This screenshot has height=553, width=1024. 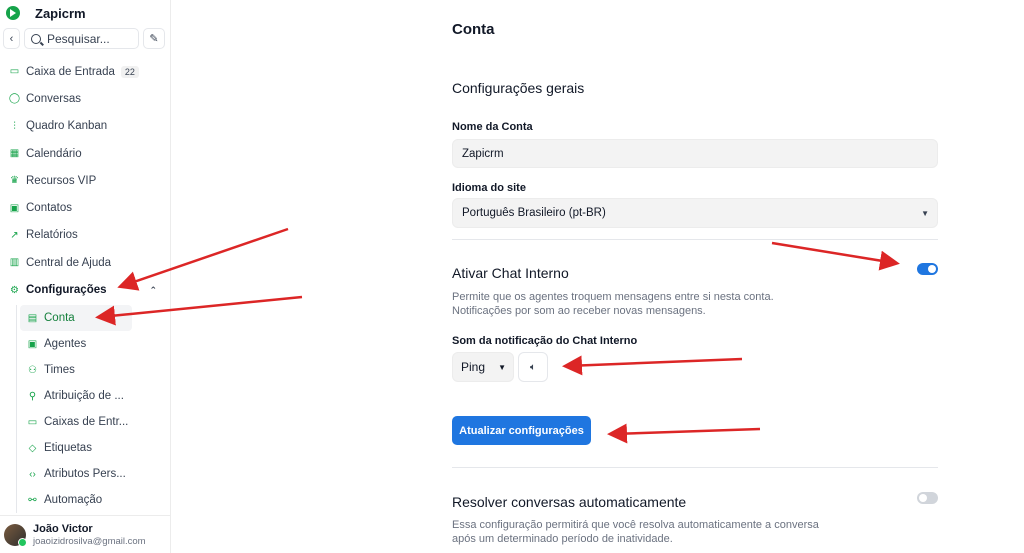 I want to click on brand-logo-icon, so click(x=13, y=13).